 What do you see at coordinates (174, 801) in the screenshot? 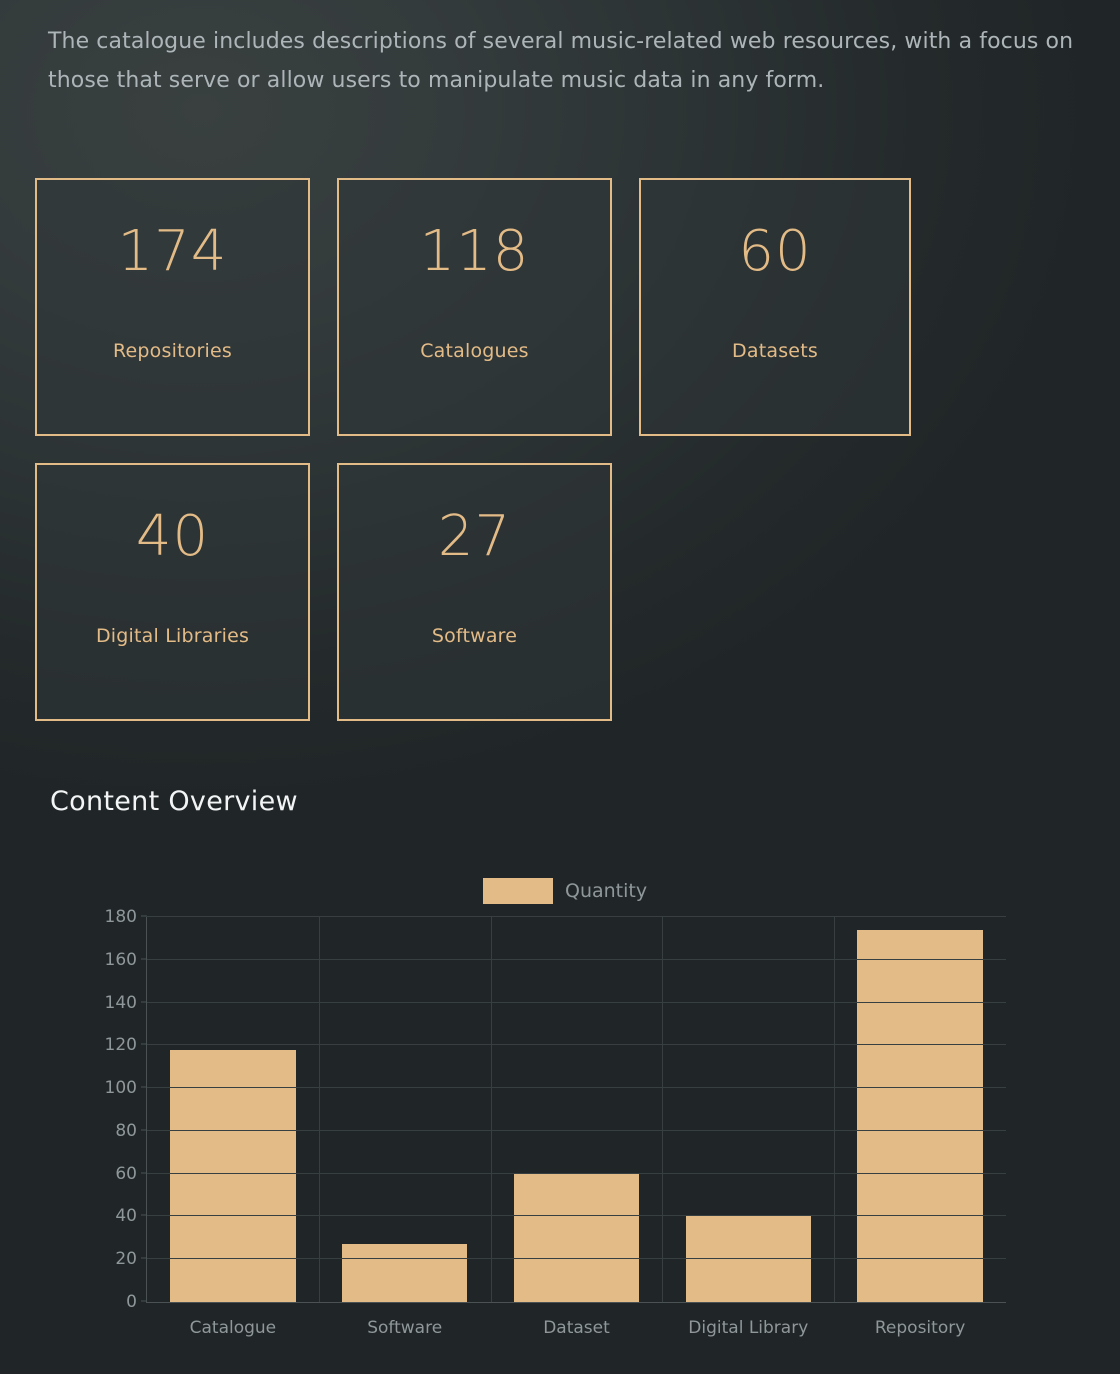
I see `section-title-content-overview: Content Overview` at bounding box center [174, 801].